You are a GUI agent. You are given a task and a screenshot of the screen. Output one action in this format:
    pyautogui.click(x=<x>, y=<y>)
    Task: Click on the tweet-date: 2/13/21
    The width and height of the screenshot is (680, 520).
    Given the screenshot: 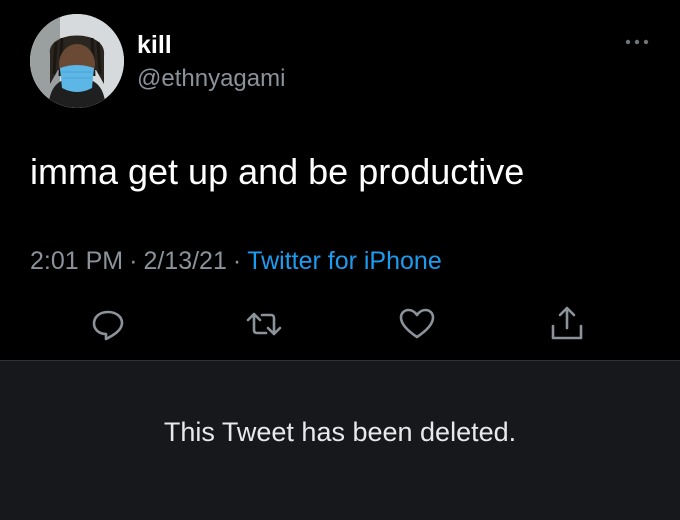 What is the action you would take?
    pyautogui.click(x=185, y=261)
    